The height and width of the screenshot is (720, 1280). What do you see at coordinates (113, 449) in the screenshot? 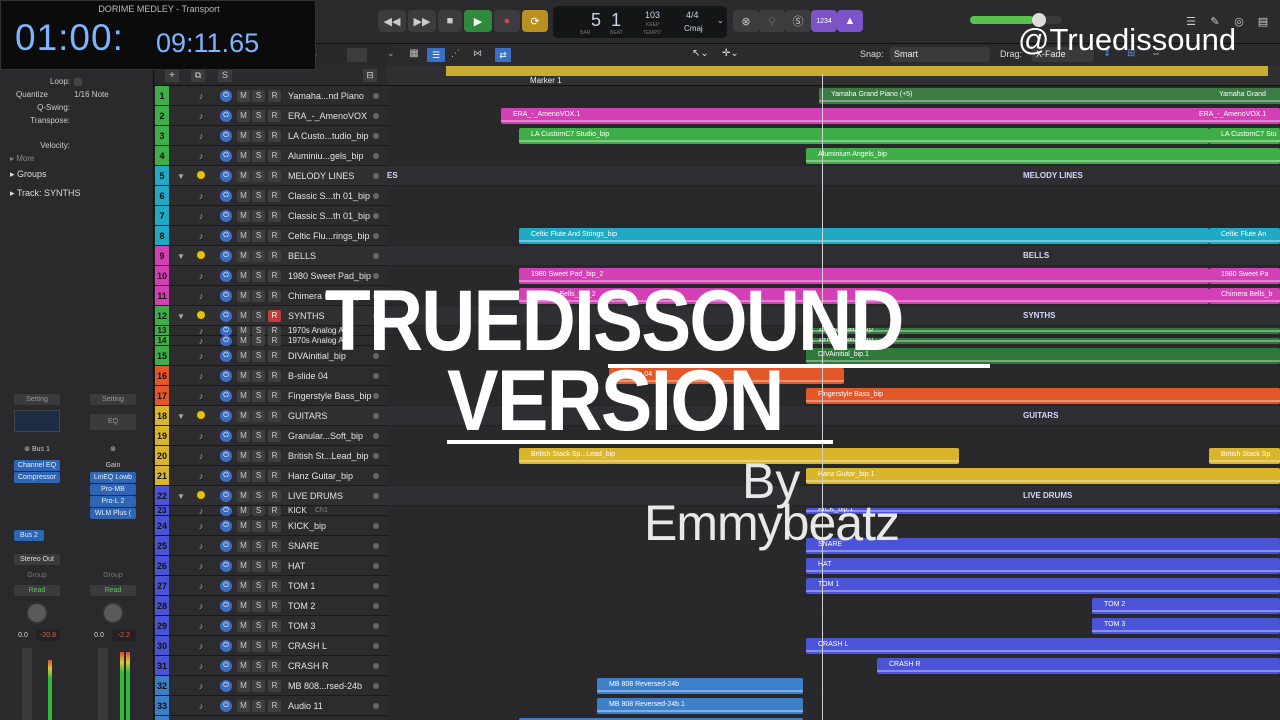
I see `link-icon: ⊚` at bounding box center [113, 449].